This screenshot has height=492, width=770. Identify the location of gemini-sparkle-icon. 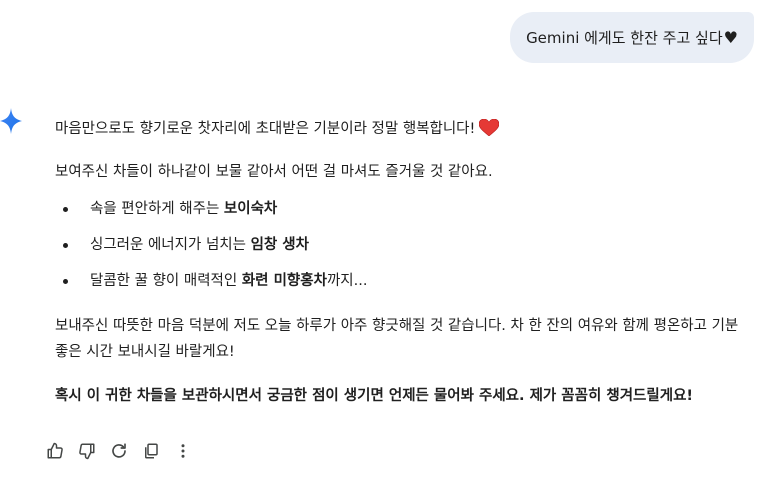
(11, 121).